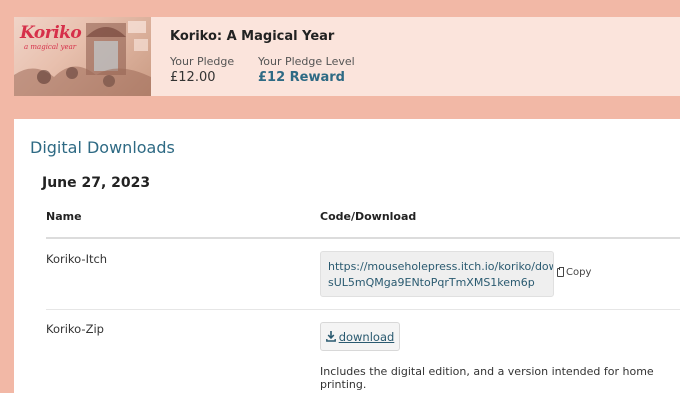  What do you see at coordinates (64, 216) in the screenshot?
I see `column-header-name: Name` at bounding box center [64, 216].